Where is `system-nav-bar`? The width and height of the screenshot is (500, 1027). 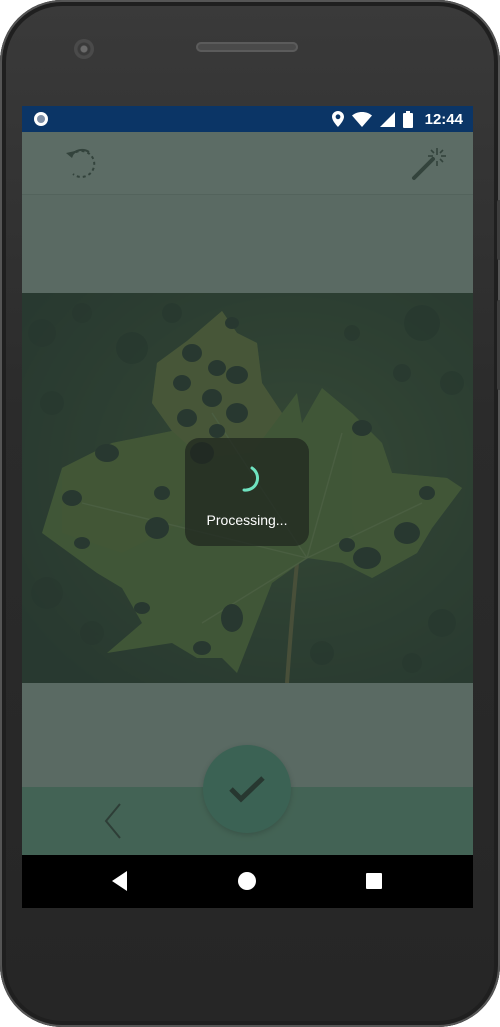 system-nav-bar is located at coordinates (247, 881).